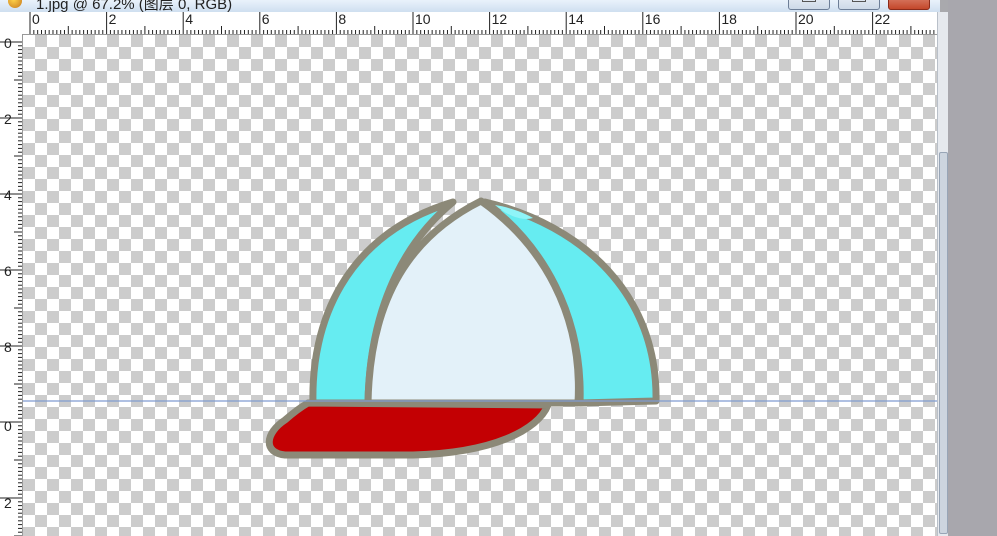  I want to click on horizontal-ruler-label: 10, so click(423, 19).